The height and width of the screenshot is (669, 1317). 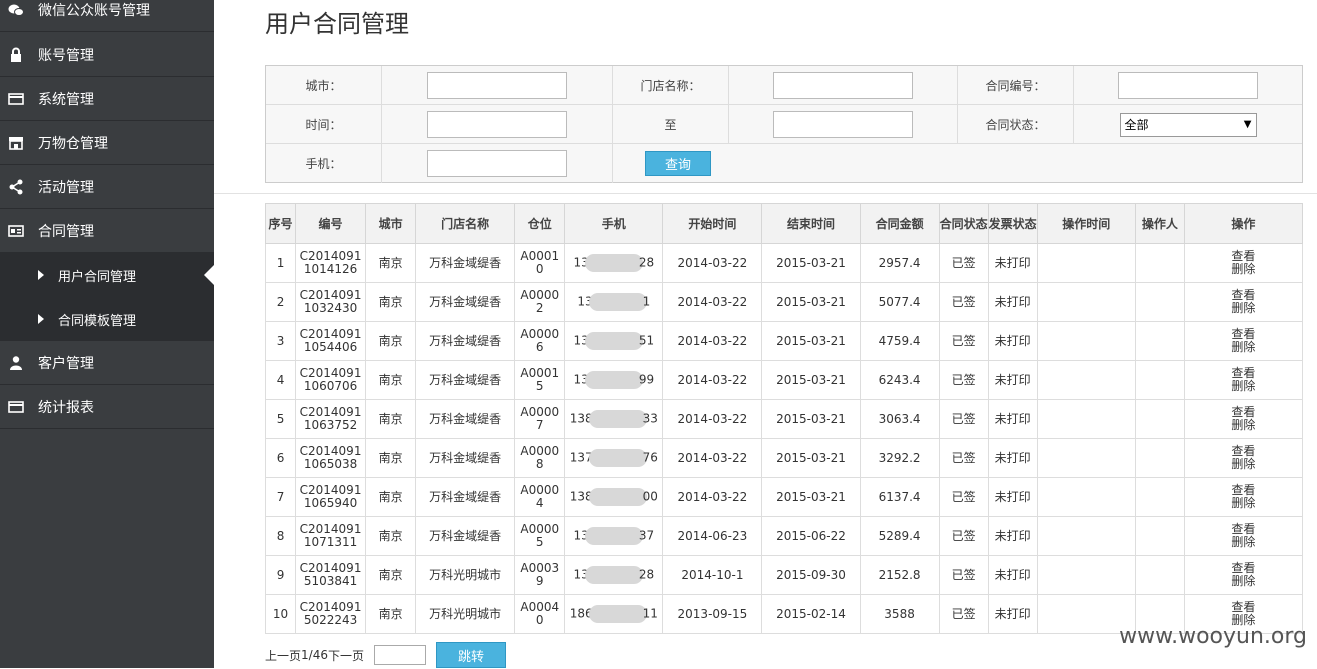 I want to click on amount-value: 5077.4, so click(x=899, y=301).